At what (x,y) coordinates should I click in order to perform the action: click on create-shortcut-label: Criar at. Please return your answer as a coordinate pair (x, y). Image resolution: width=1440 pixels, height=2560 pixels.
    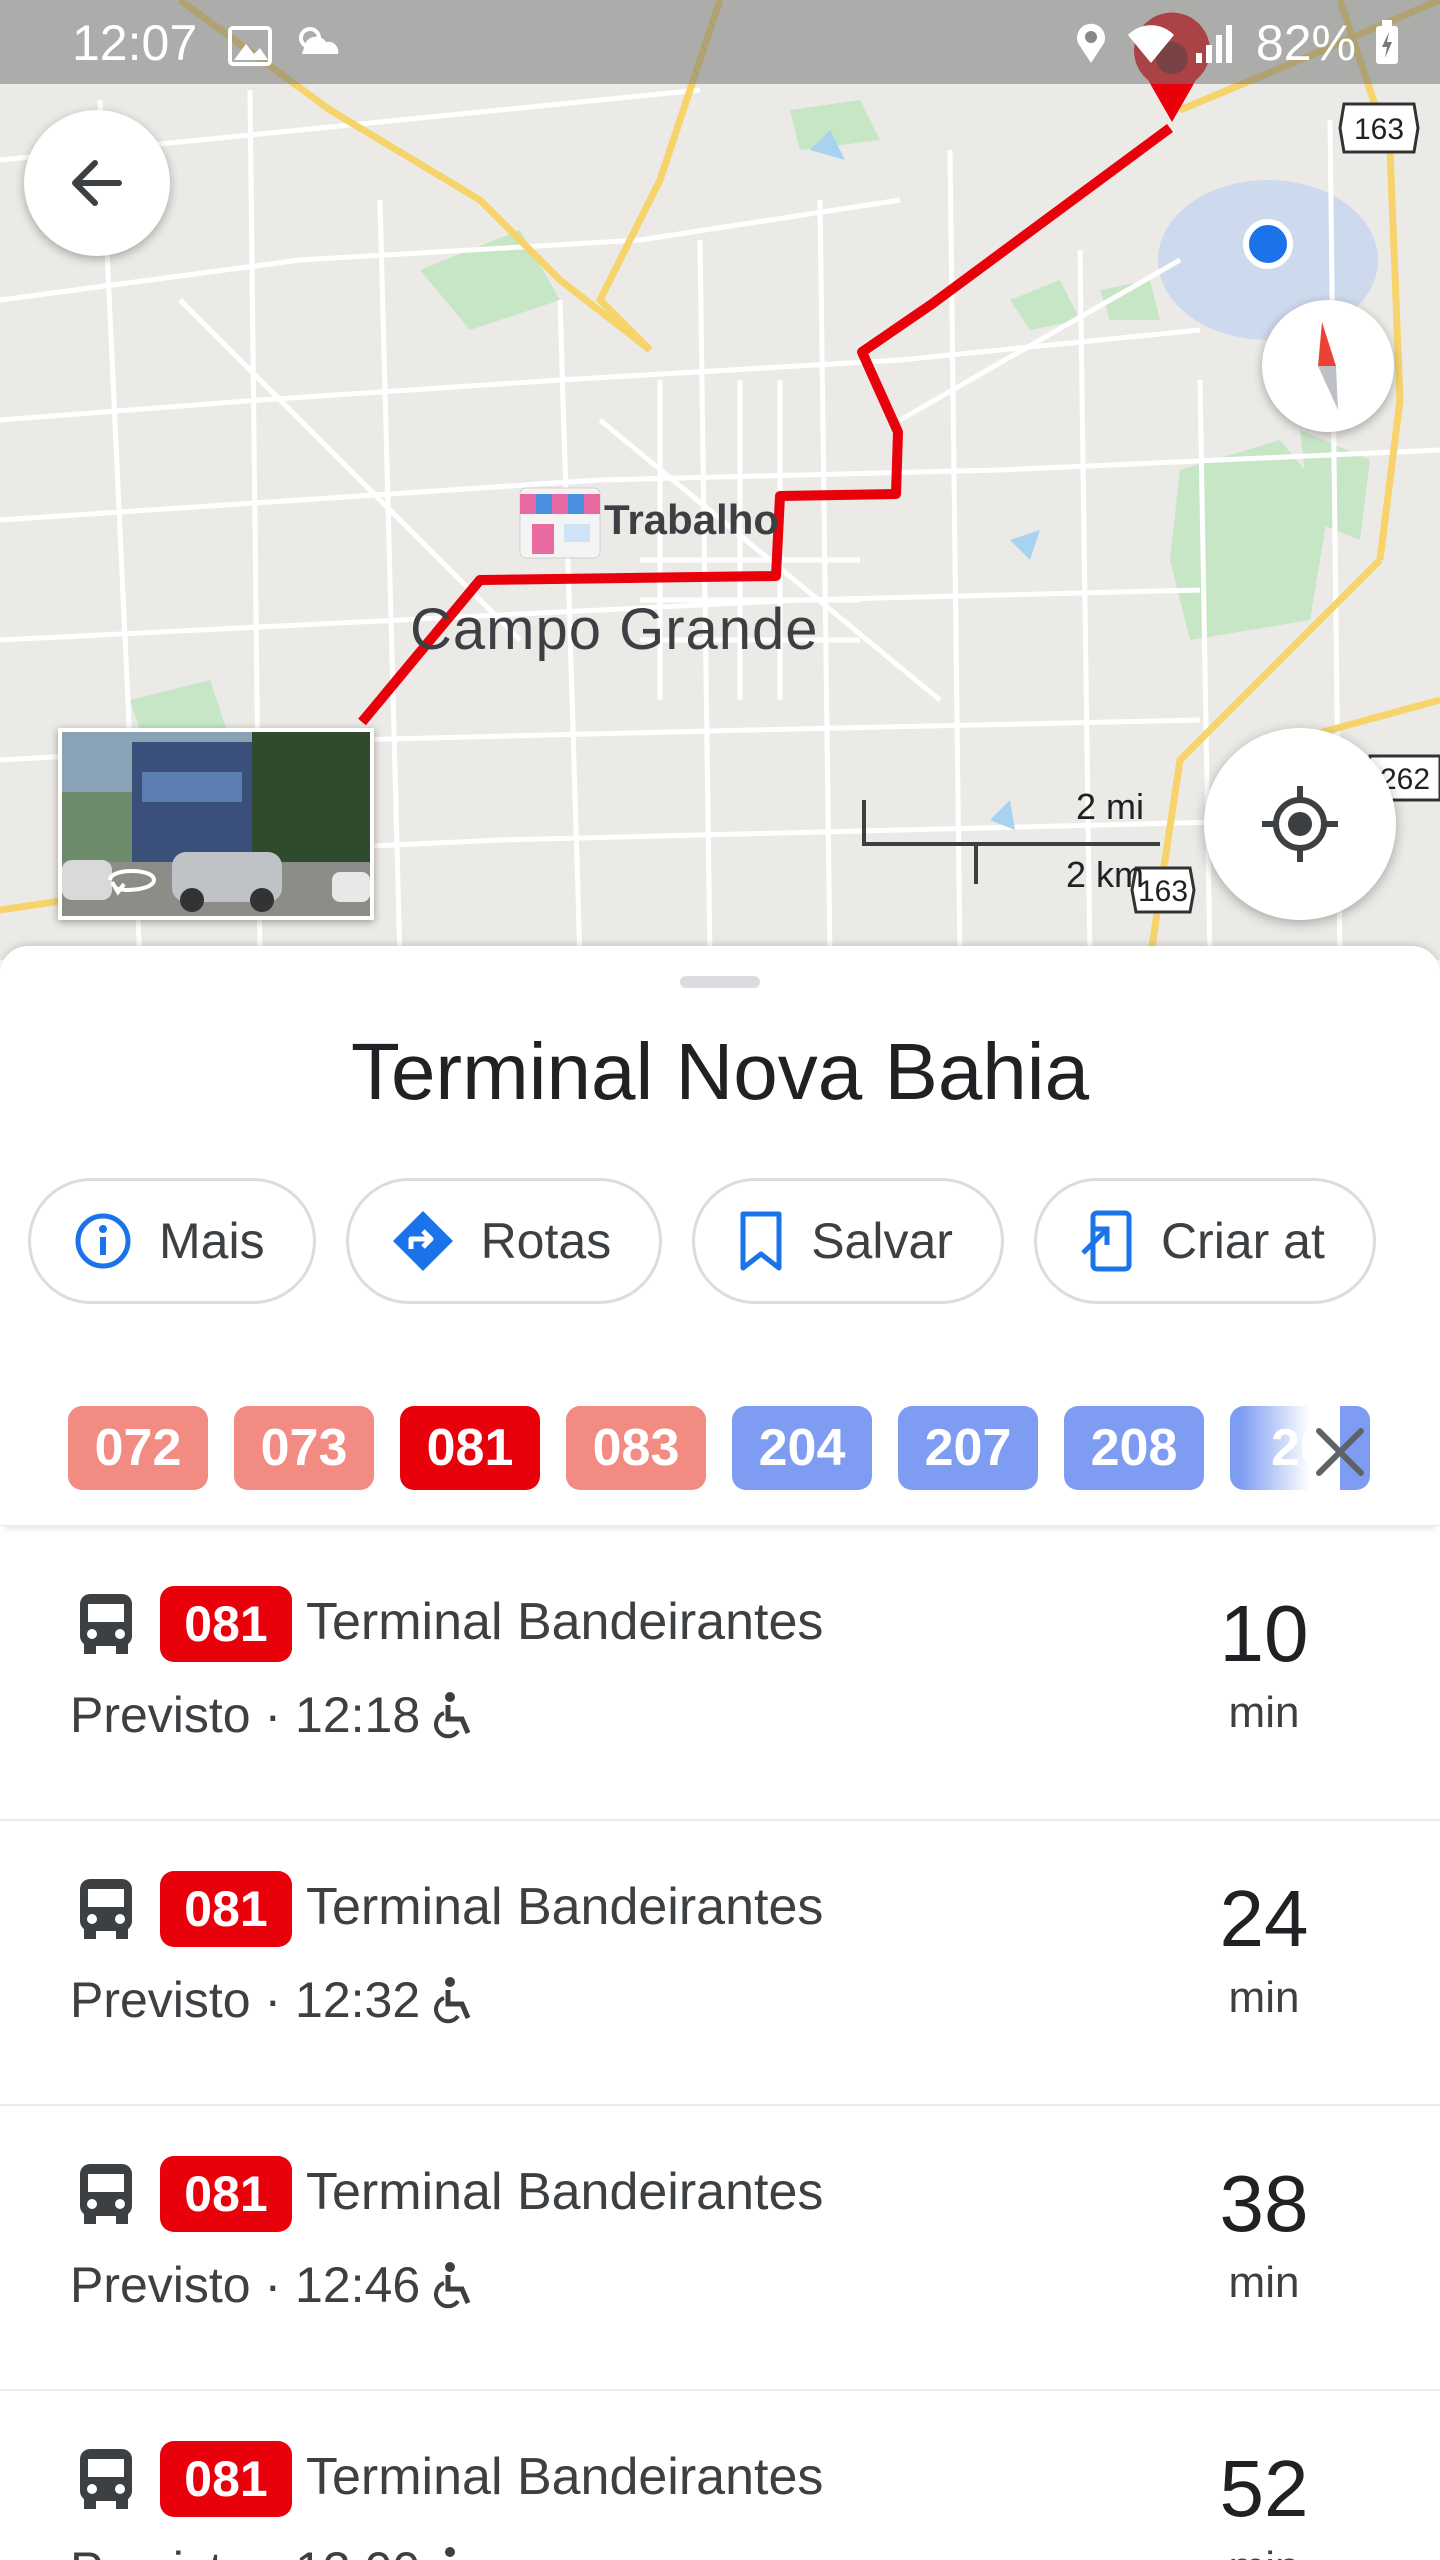
    Looking at the image, I should click on (1242, 1241).